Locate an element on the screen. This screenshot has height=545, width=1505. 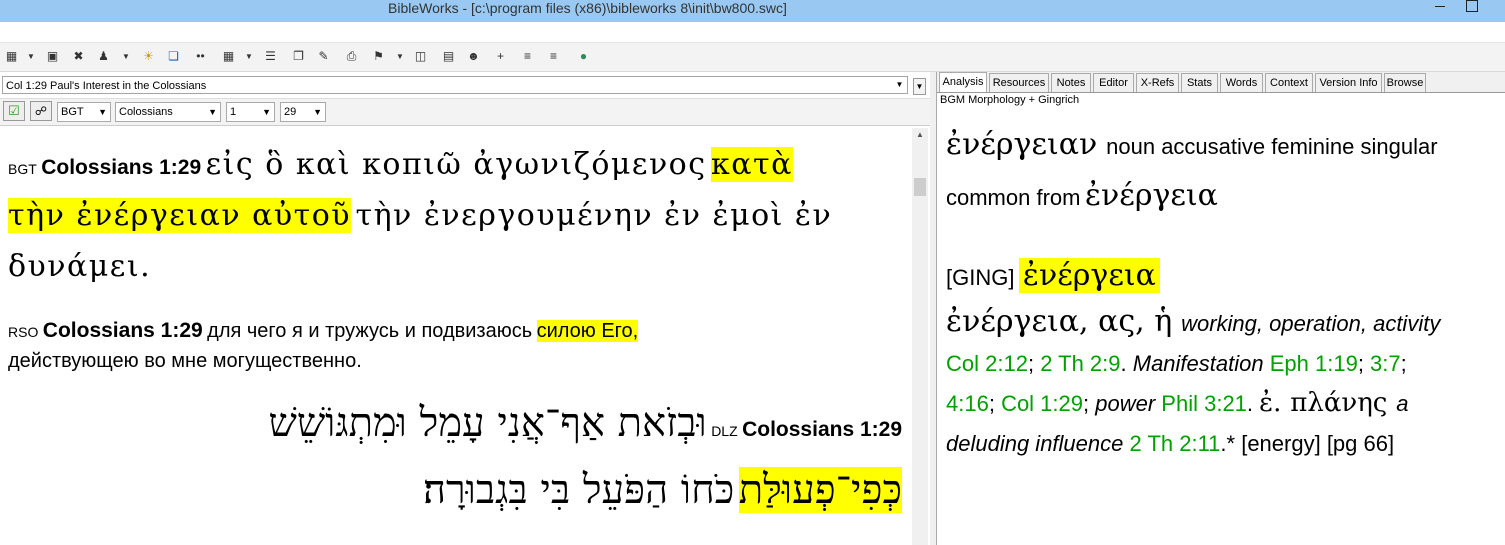
chapter-select: 1 ▼ is located at coordinates (250, 112).